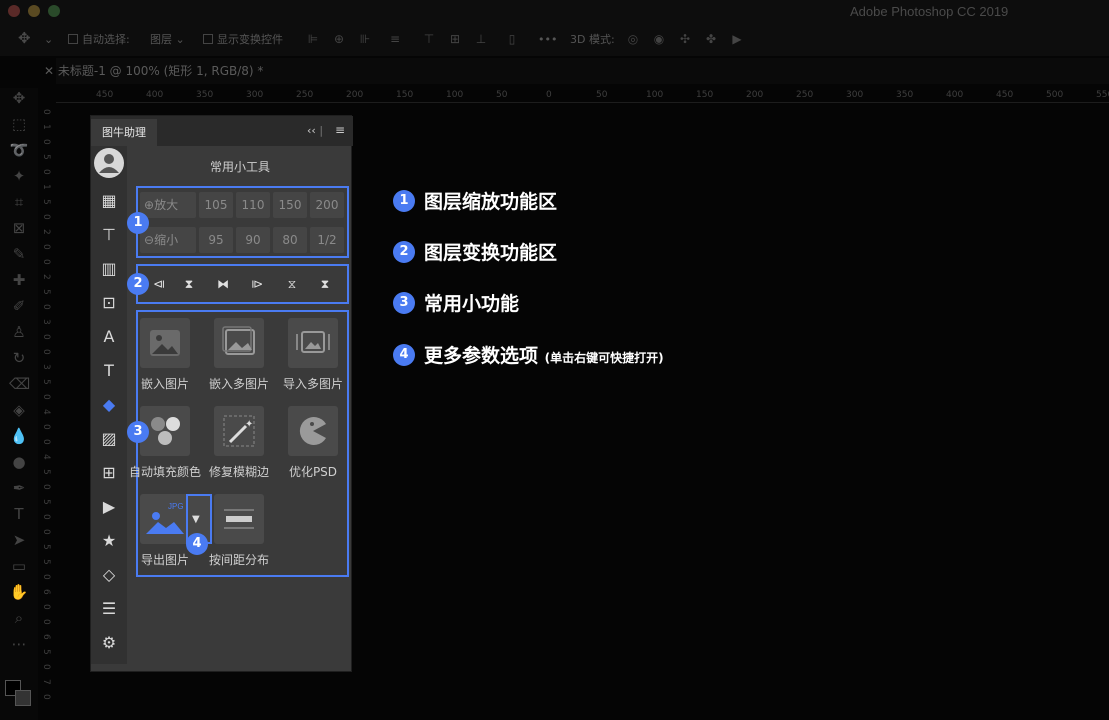  Describe the element at coordinates (19, 462) in the screenshot. I see `dodge-tool-icon: ●` at that location.